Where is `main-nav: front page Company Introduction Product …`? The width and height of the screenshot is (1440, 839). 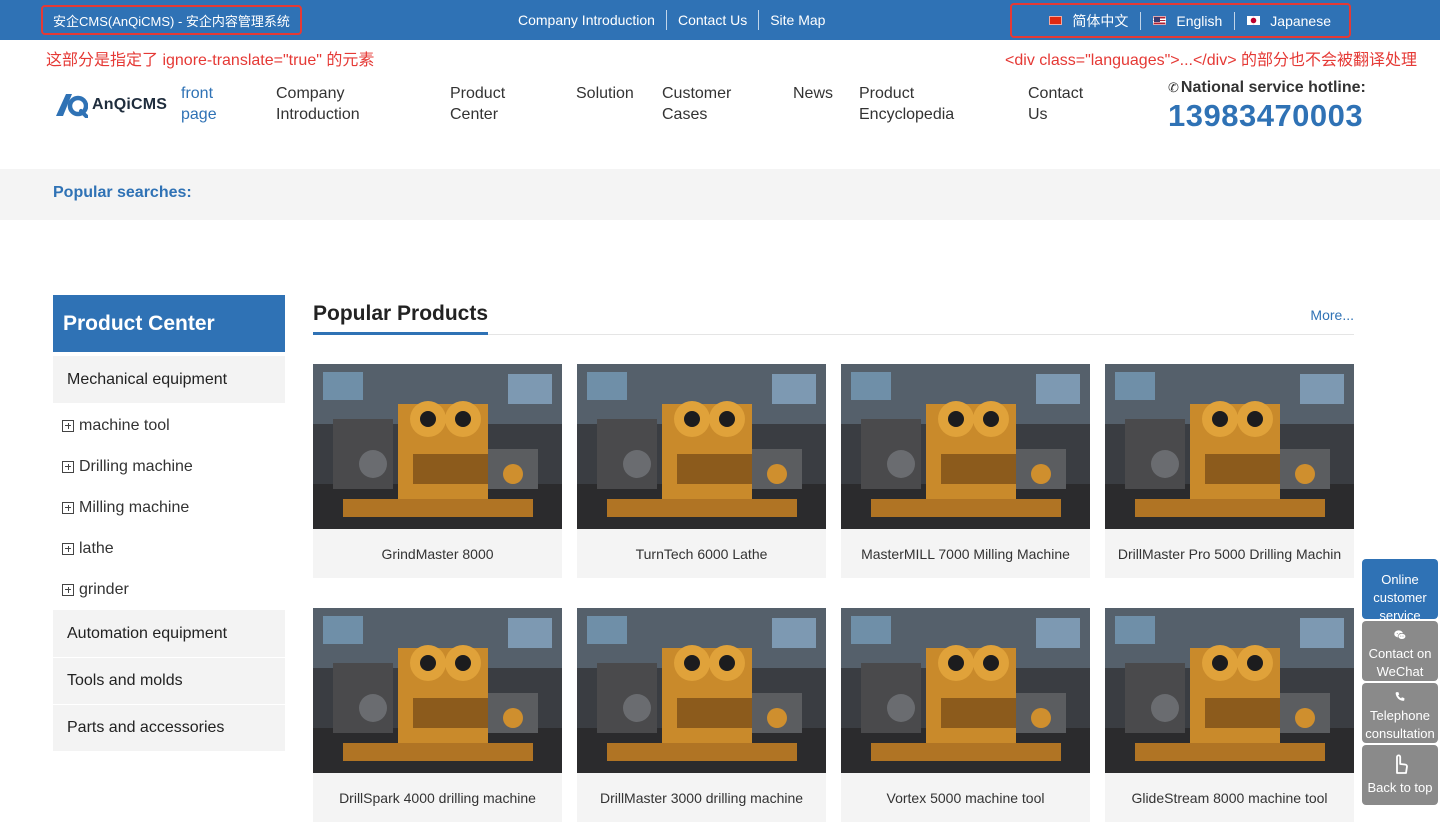
main-nav: front page Company Introduction Product … is located at coordinates (550, 105).